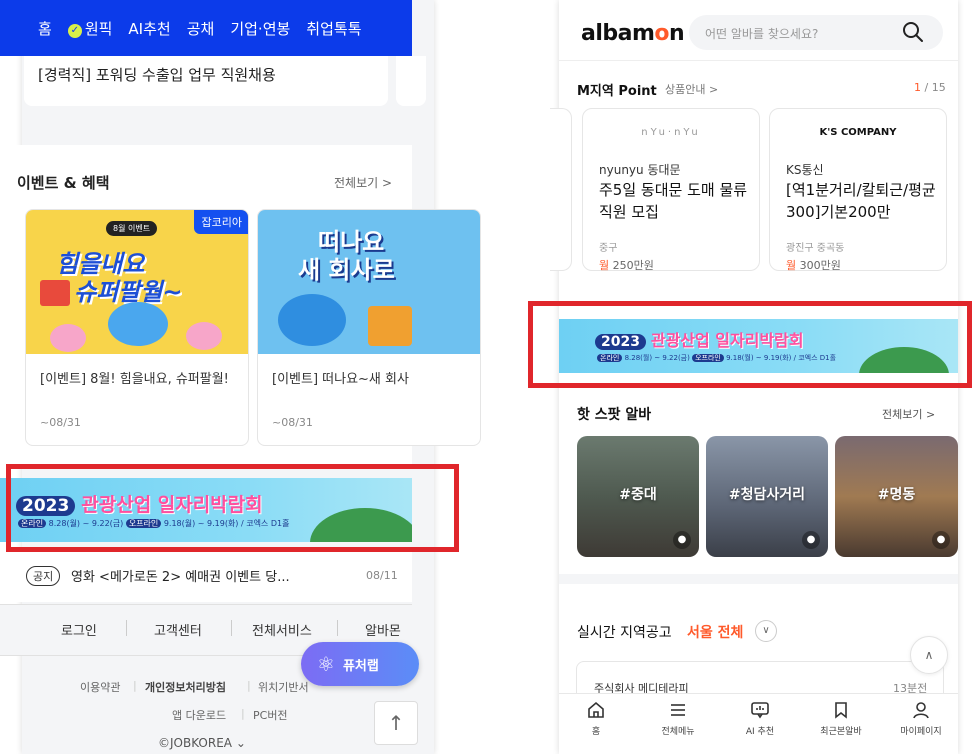 This screenshot has height=754, width=975. I want to click on footer-login-link: 로그인, so click(79, 629).